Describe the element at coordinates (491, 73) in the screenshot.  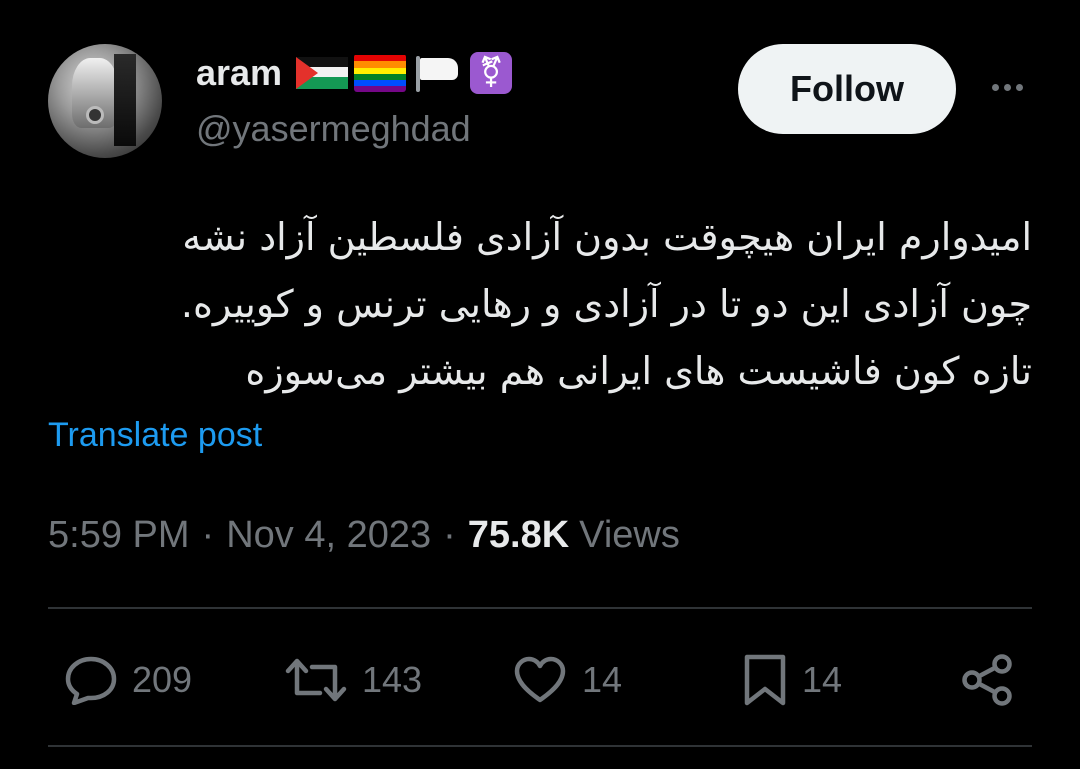
I see `transgender-symbol-icon: ⚧` at that location.